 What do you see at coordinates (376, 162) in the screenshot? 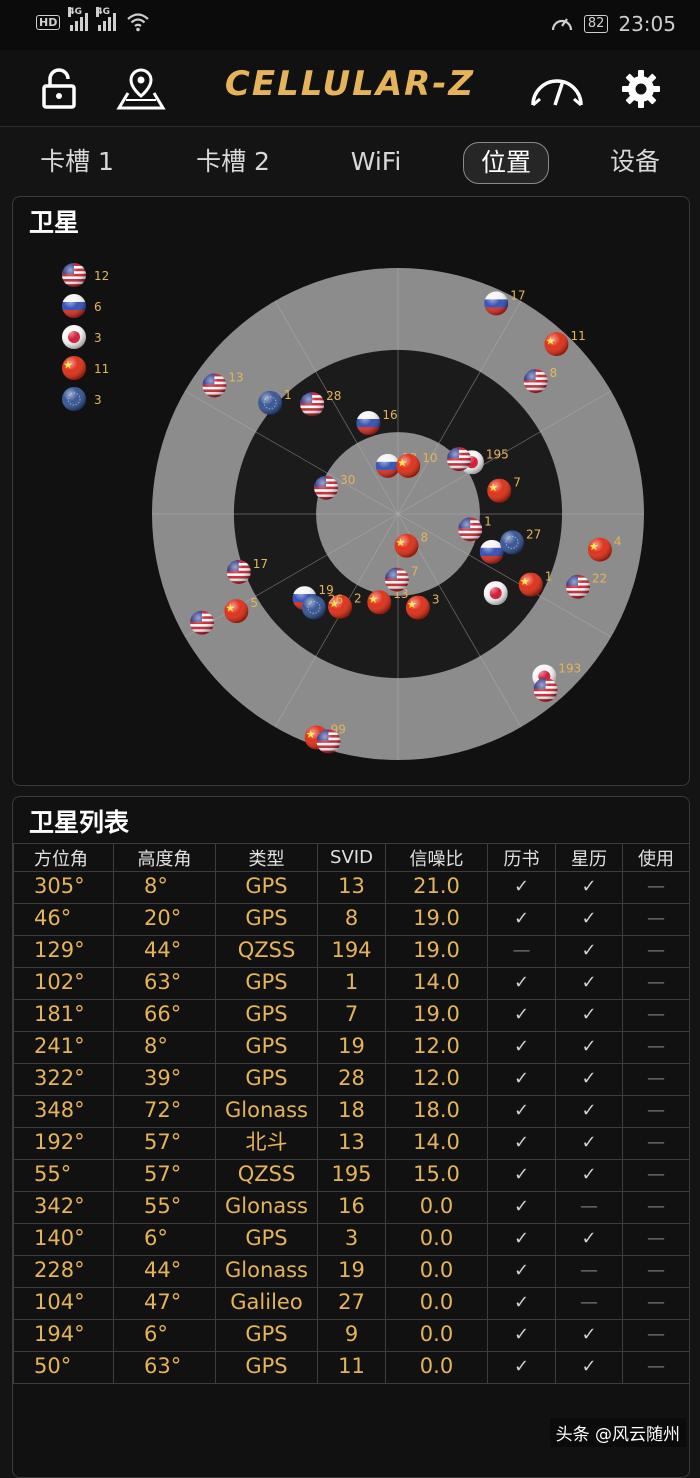
I see `tab-wifi: WiFi` at bounding box center [376, 162].